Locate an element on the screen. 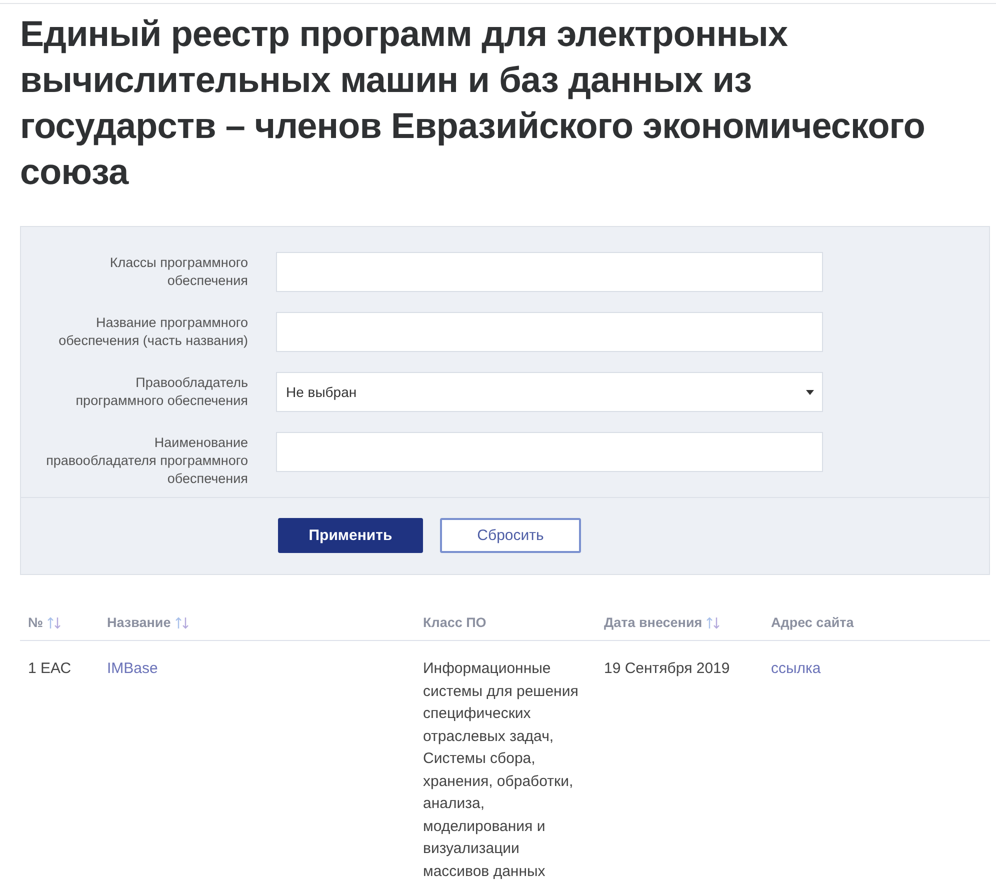 The height and width of the screenshot is (895, 996). apply-button: Применить is located at coordinates (350, 535).